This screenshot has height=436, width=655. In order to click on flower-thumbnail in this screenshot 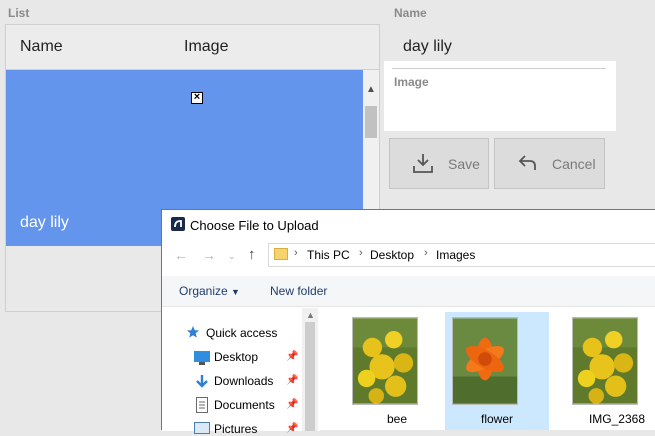, I will do `click(485, 361)`.